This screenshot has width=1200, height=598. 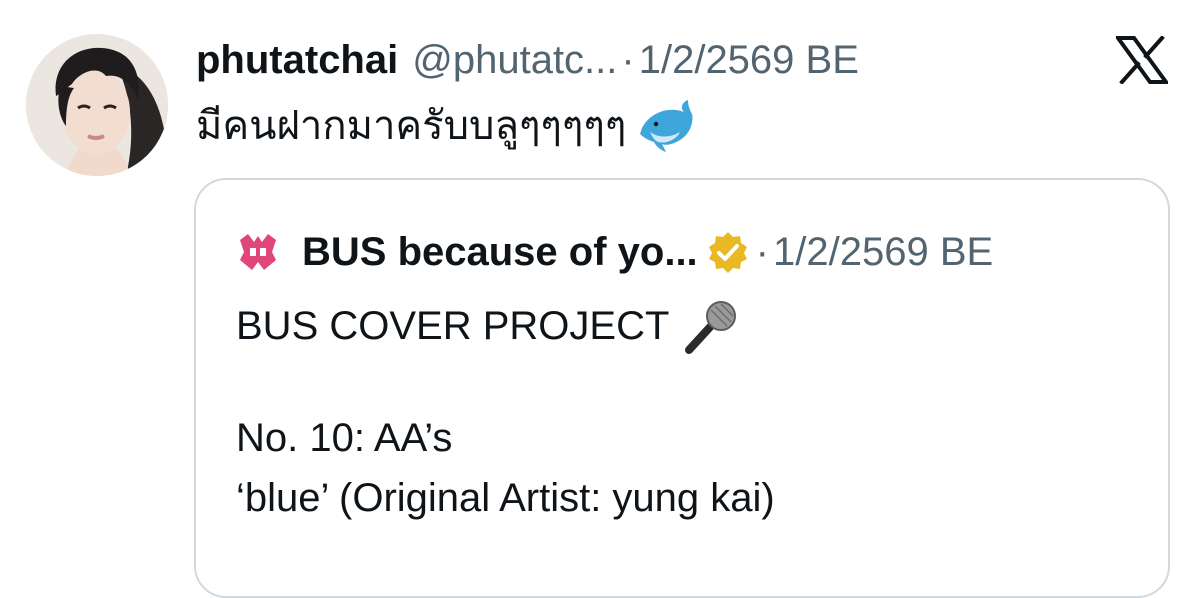 I want to click on tweet-timestamp: 1/2/2569 BE, so click(x=749, y=60).